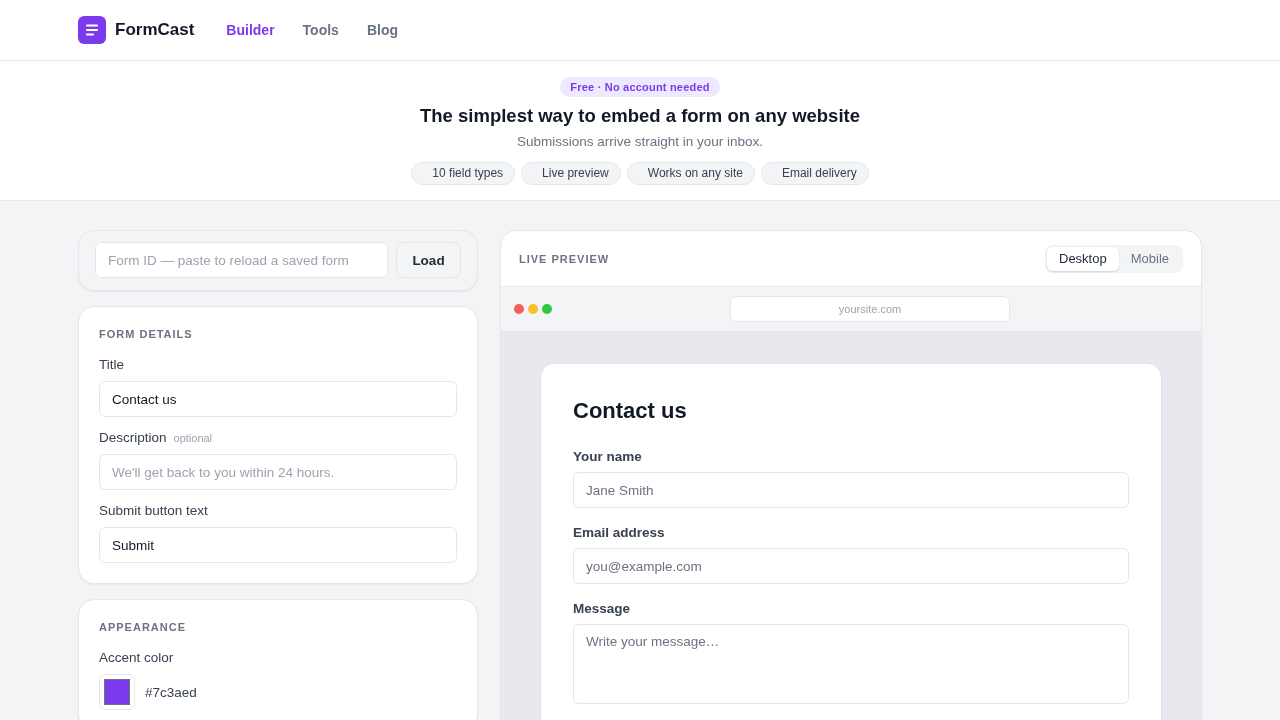 The width and height of the screenshot is (1280, 720). Describe the element at coordinates (1149, 258) in the screenshot. I see `view-tab: Mobile` at that location.